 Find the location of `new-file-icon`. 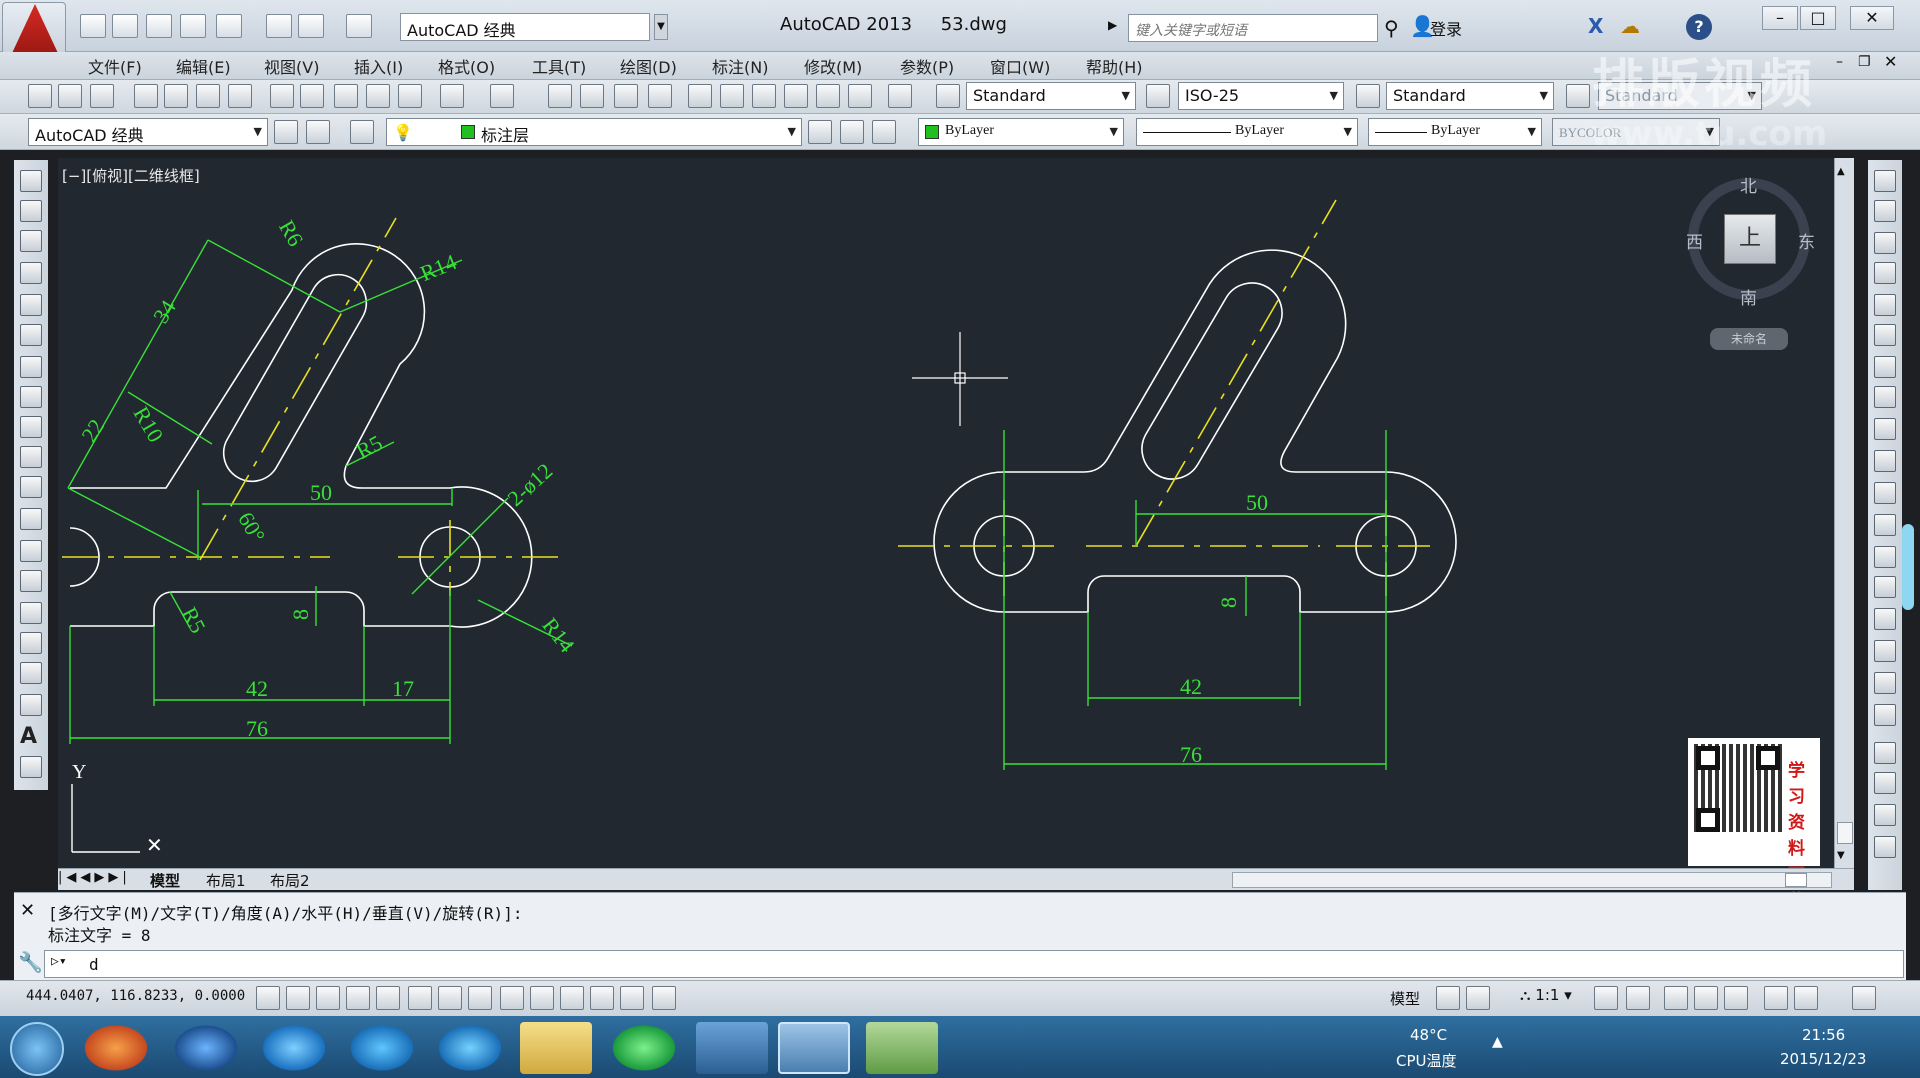

new-file-icon is located at coordinates (93, 26).